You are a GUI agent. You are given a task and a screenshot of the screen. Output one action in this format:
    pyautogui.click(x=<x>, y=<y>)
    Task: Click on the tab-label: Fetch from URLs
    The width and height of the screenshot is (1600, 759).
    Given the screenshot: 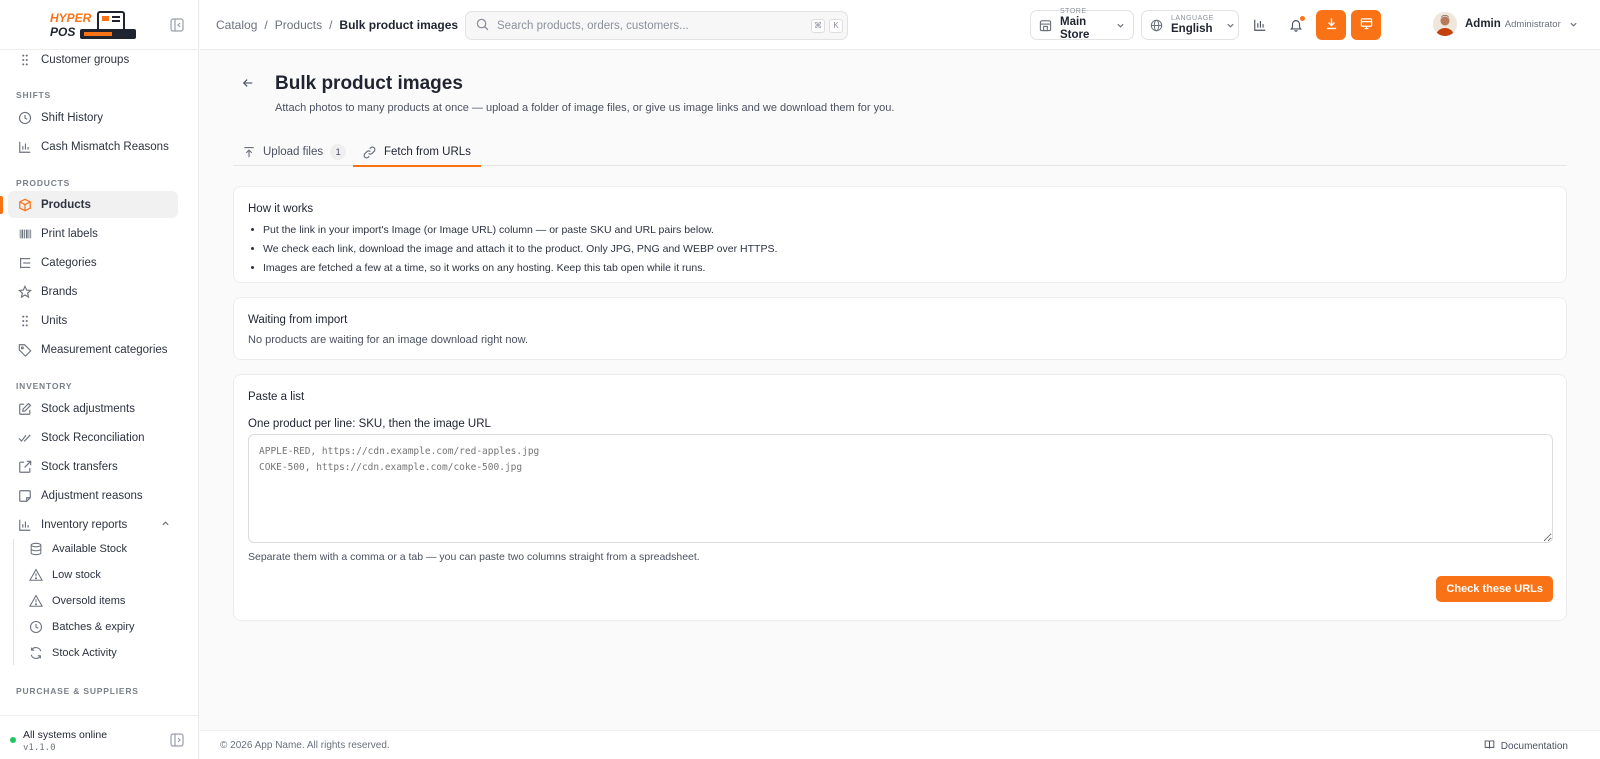 What is the action you would take?
    pyautogui.click(x=427, y=152)
    